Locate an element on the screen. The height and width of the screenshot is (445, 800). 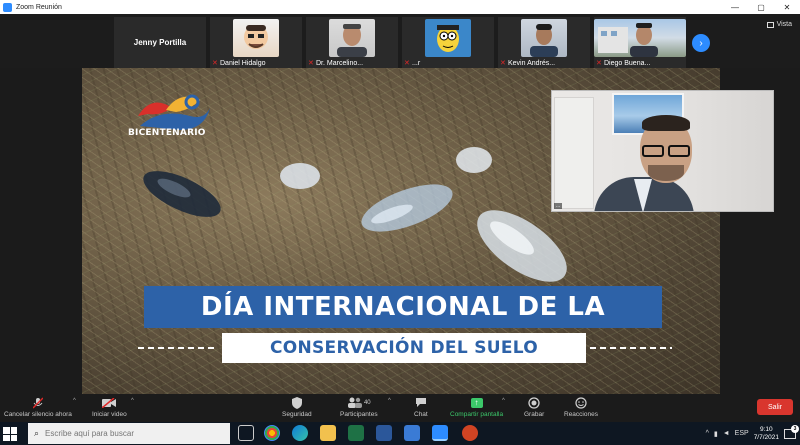
edge-icon is located at coordinates (300, 433).